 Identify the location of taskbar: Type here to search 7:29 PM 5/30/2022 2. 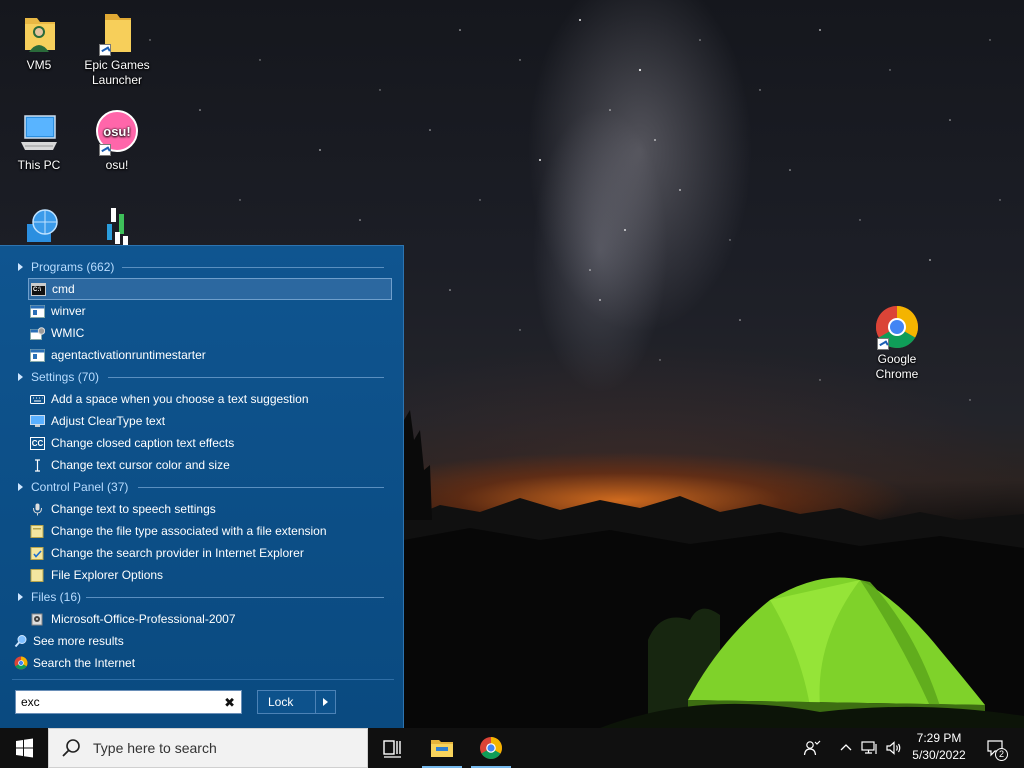
(512, 748).